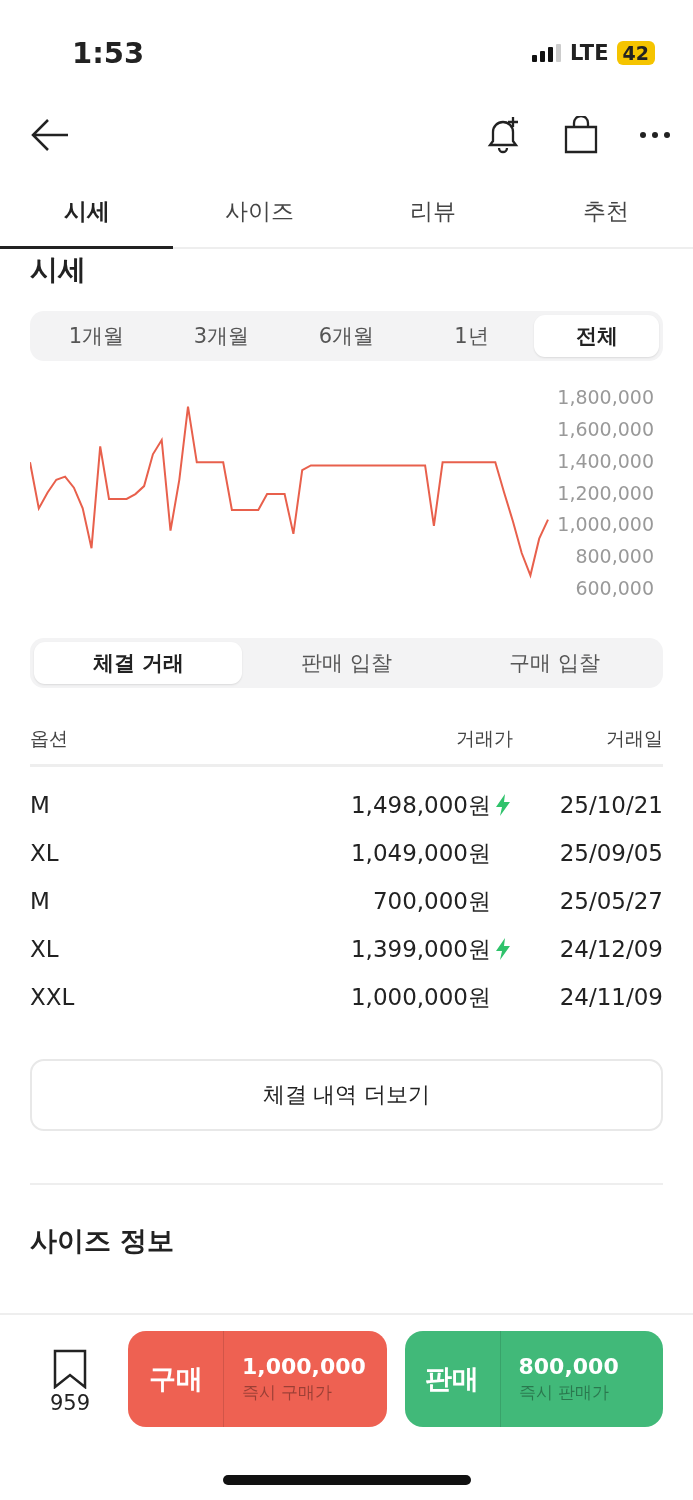  What do you see at coordinates (108, 52) in the screenshot?
I see `status-time: 1:53` at bounding box center [108, 52].